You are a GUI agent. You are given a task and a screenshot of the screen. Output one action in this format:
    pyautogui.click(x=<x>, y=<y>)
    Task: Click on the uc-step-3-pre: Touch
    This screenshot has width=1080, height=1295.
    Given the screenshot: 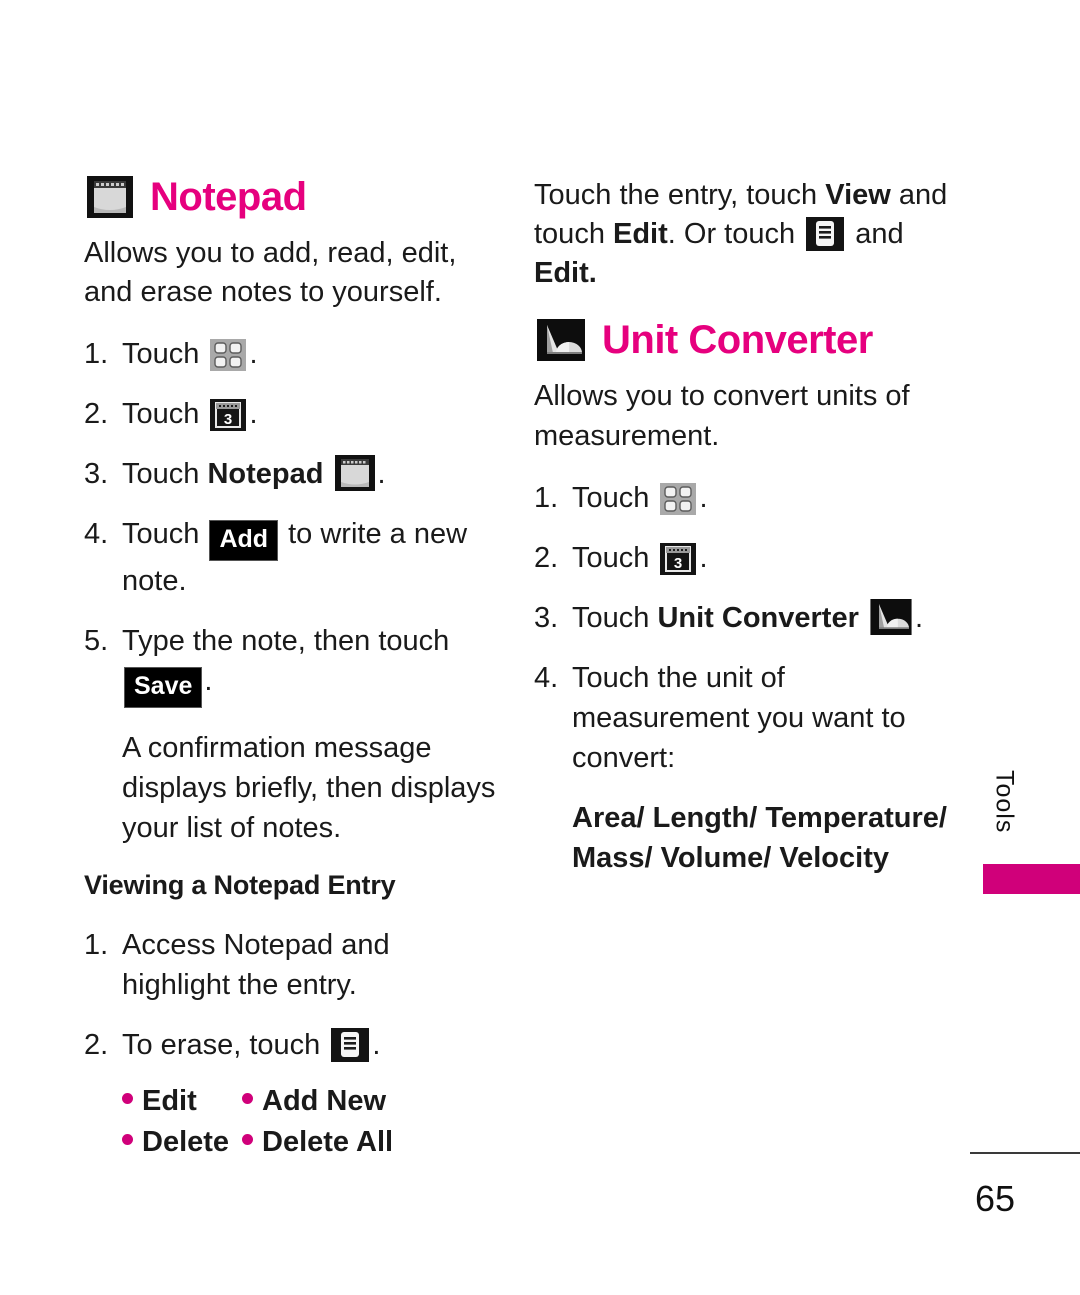 What is the action you would take?
    pyautogui.click(x=611, y=617)
    